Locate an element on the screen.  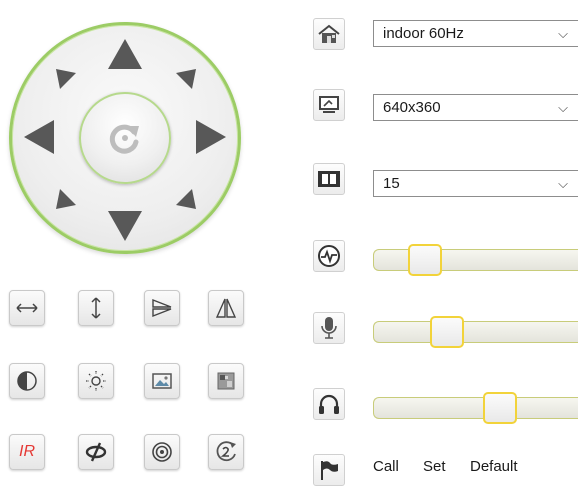
mirror-button is located at coordinates (226, 308).